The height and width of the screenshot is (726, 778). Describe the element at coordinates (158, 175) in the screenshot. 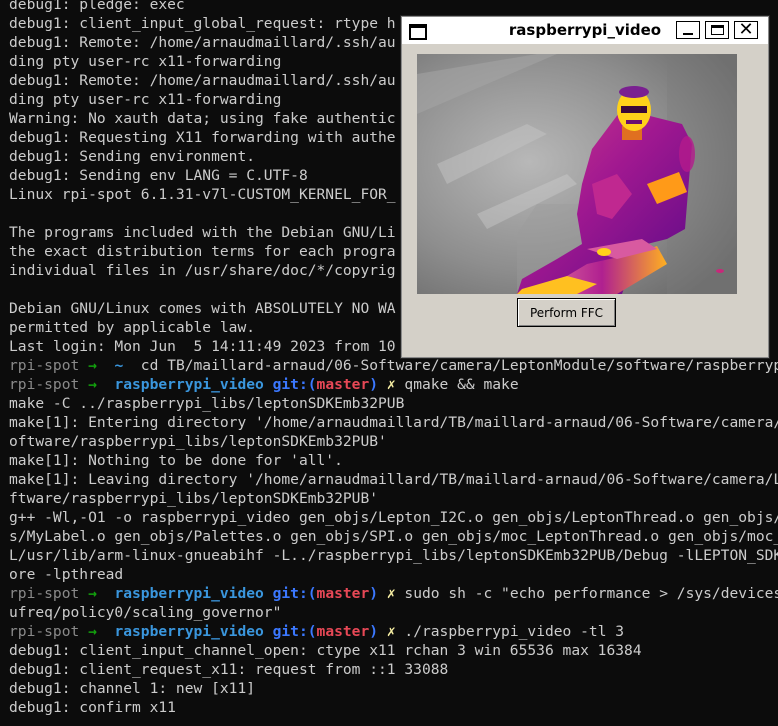

I see `terminal-segment: debug1: Sending env LANG = C.UTF-8` at that location.